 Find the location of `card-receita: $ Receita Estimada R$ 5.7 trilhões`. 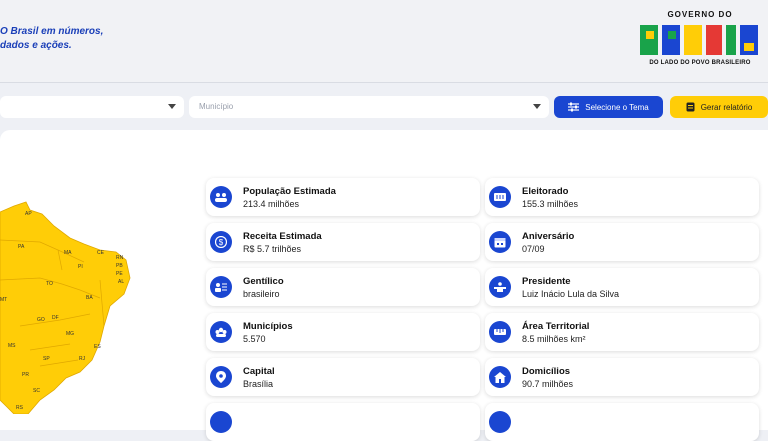

card-receita: $ Receita Estimada R$ 5.7 trilhões is located at coordinates (343, 242).